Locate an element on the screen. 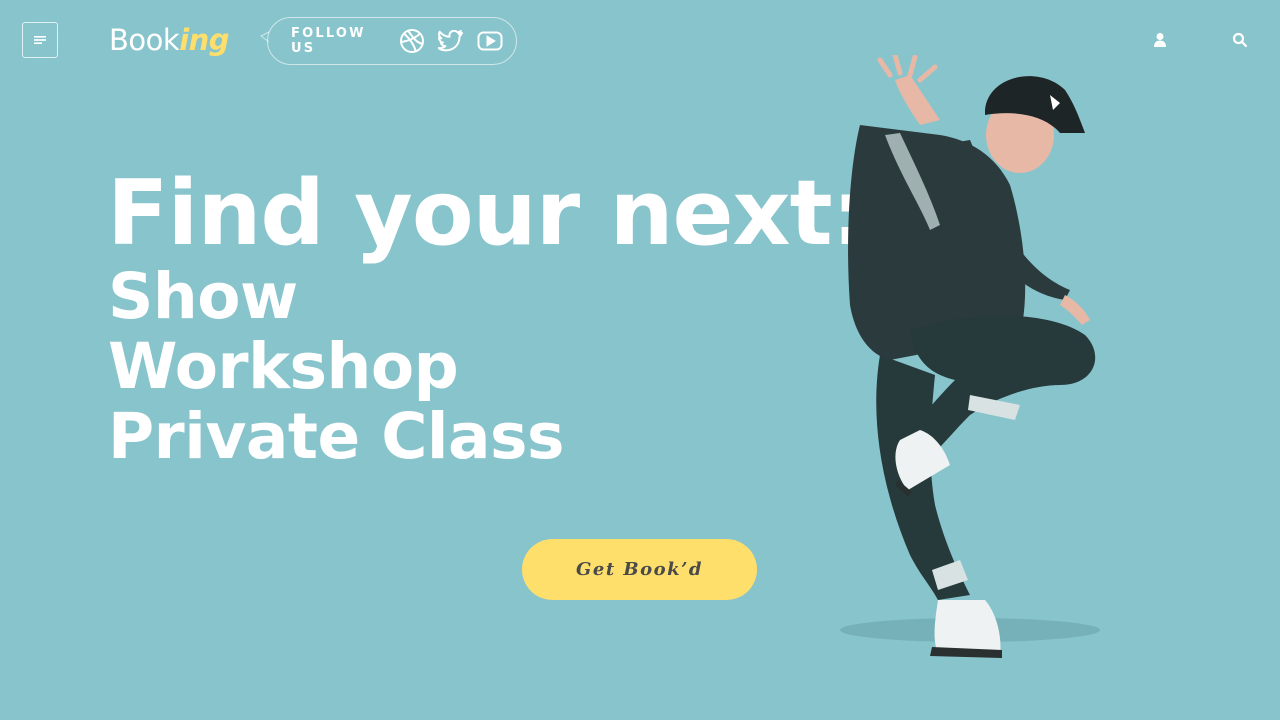 Image resolution: width=1280 pixels, height=720 pixels. user-account-link is located at coordinates (1160, 42).